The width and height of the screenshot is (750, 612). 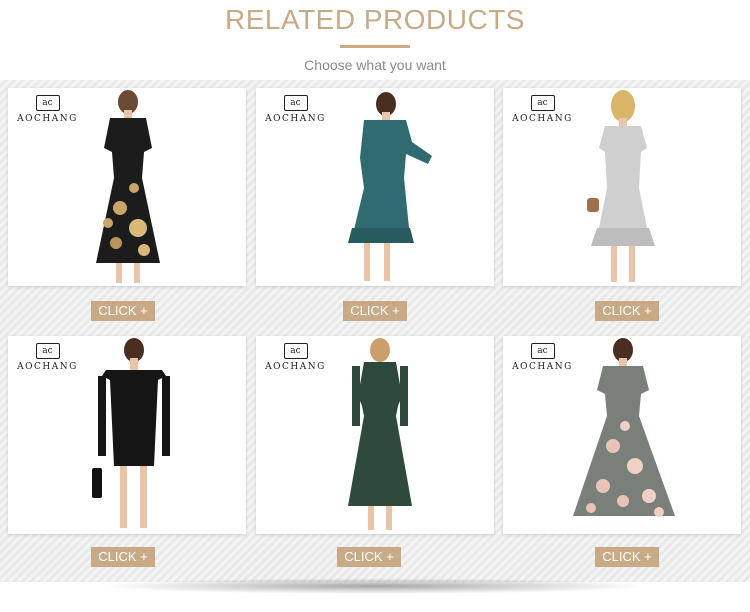 I want to click on product-image-green-glitter-midi-dress, so click(x=376, y=435).